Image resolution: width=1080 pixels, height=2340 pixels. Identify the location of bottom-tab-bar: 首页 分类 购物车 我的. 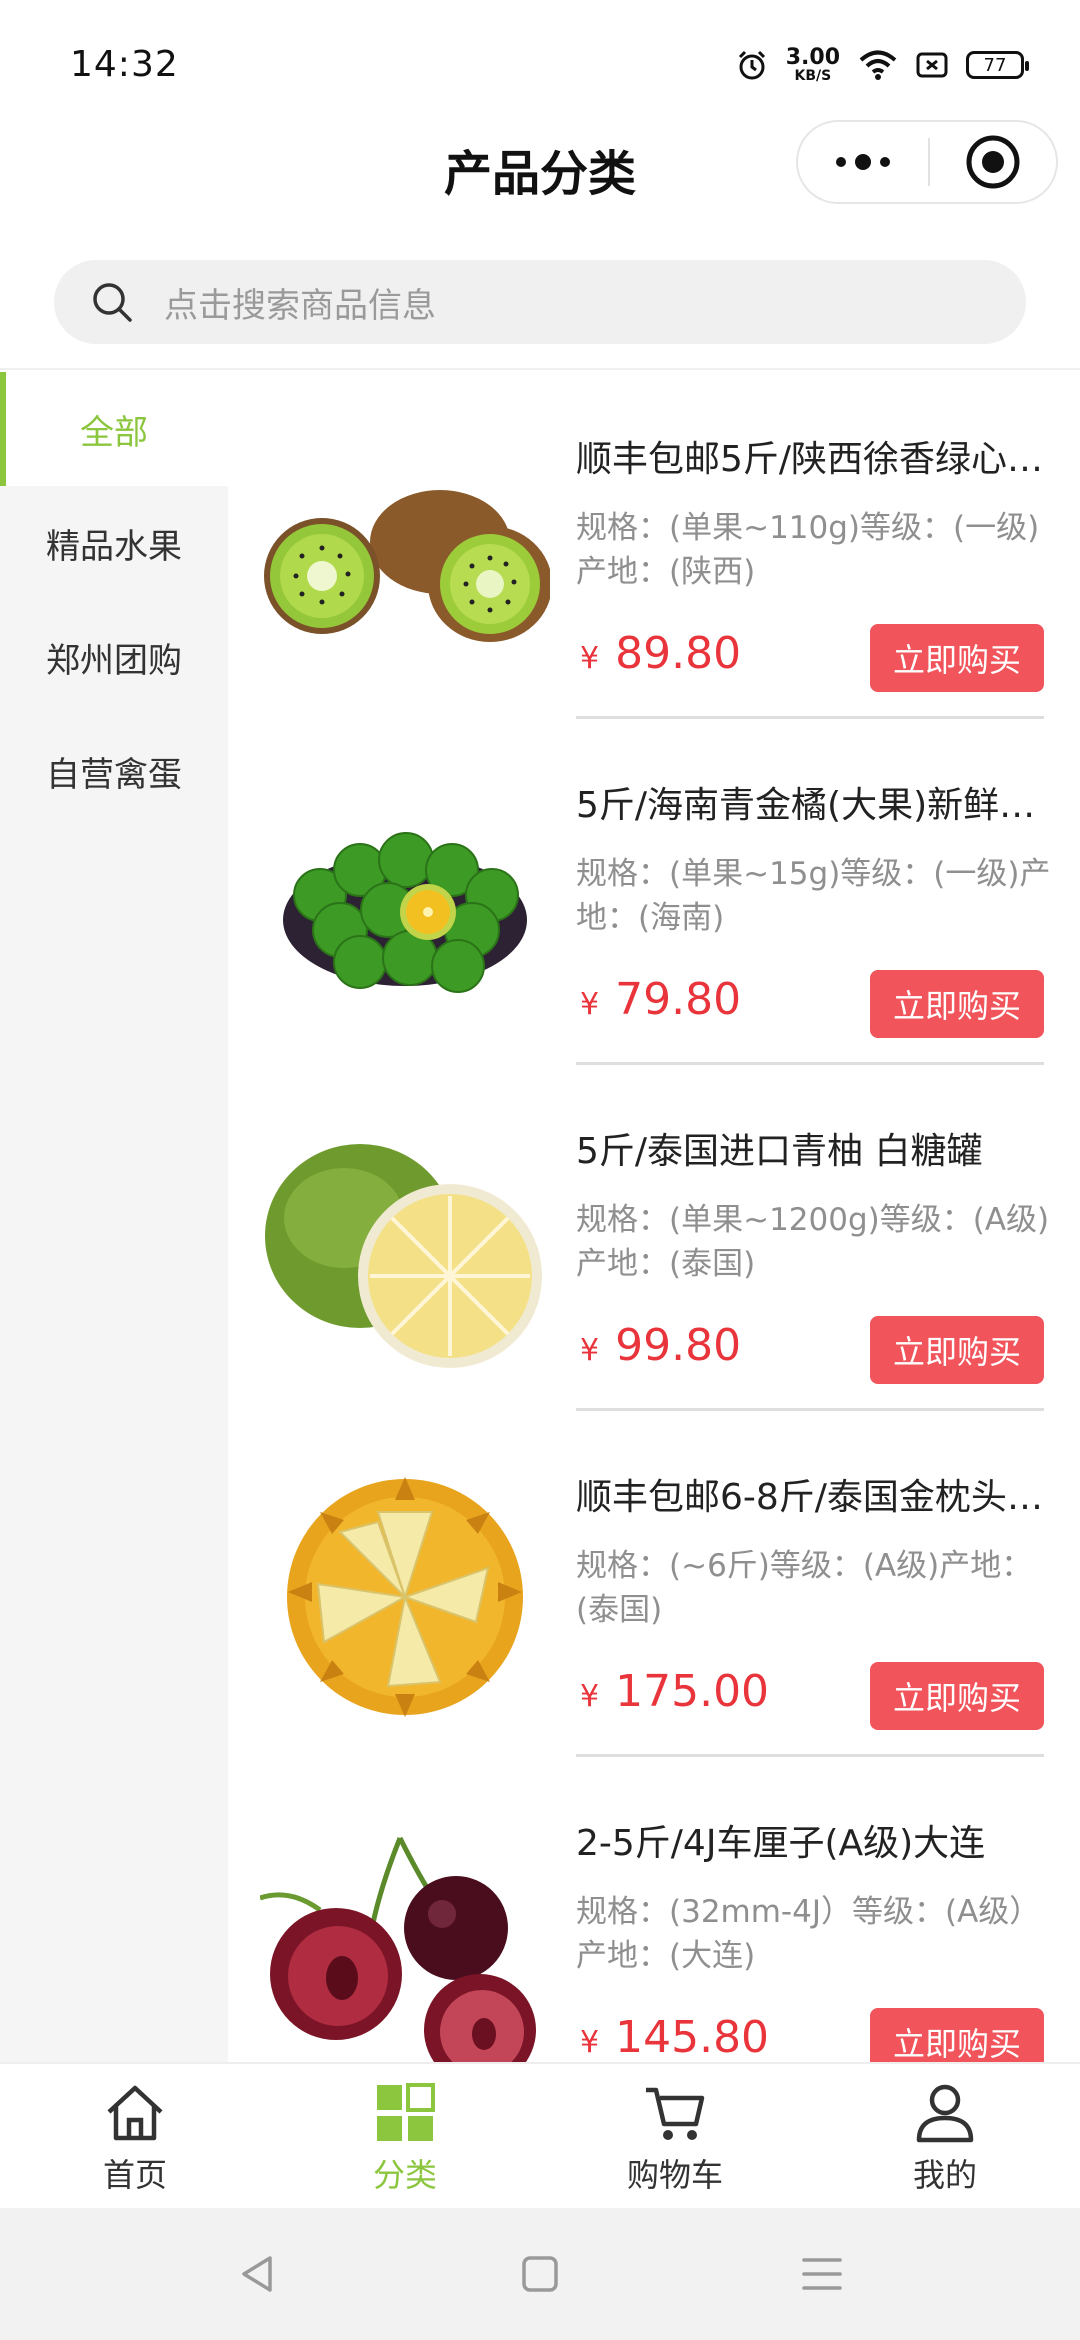
(540, 2135).